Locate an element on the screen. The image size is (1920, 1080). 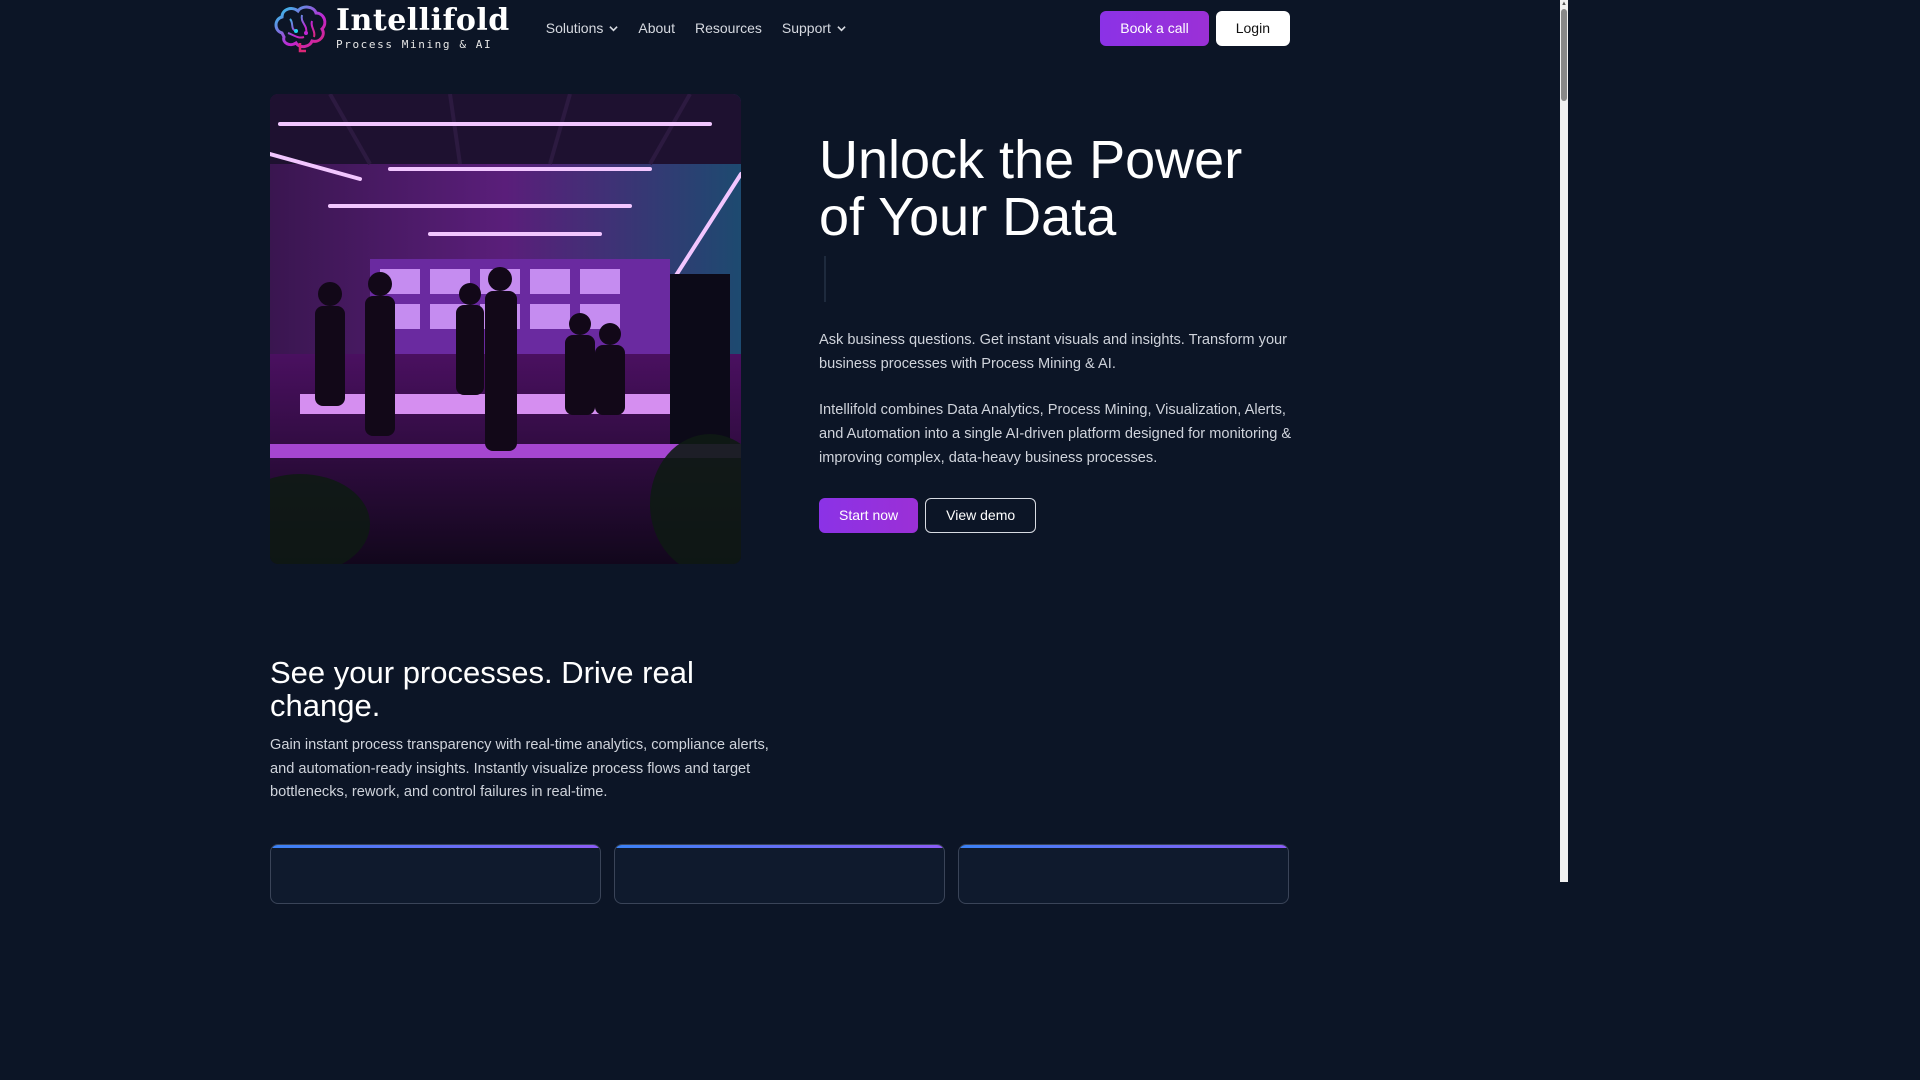
brand-tagline: Process Mining & AI is located at coordinates (414, 44).